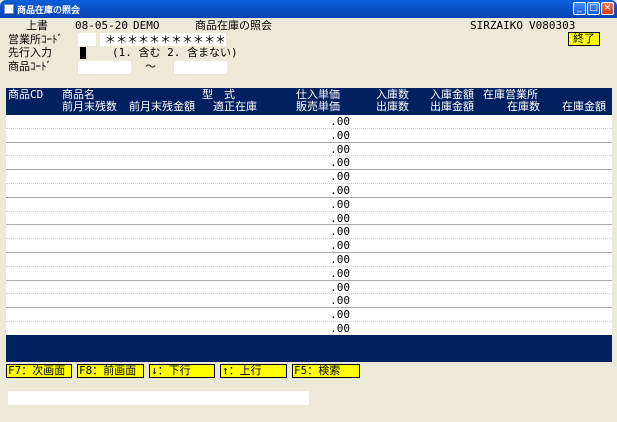  Describe the element at coordinates (49, 11) in the screenshot. I see `window-title: 商品在庫の照会` at that location.